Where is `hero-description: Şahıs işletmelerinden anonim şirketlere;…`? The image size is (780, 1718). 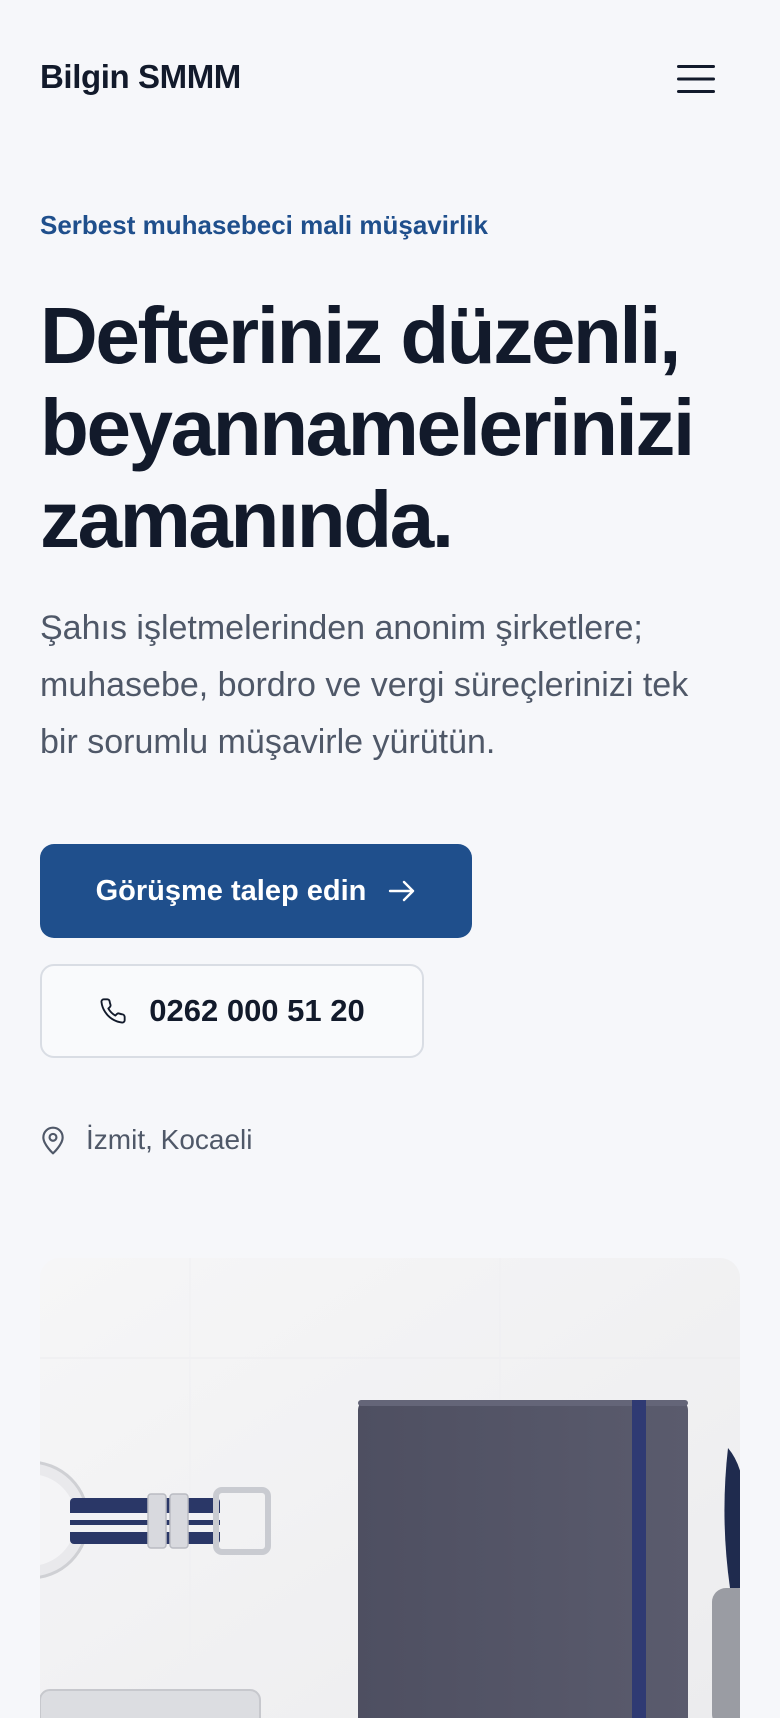
hero-description: Şahıs işletmelerinden anonim şirketlere;… is located at coordinates (395, 685).